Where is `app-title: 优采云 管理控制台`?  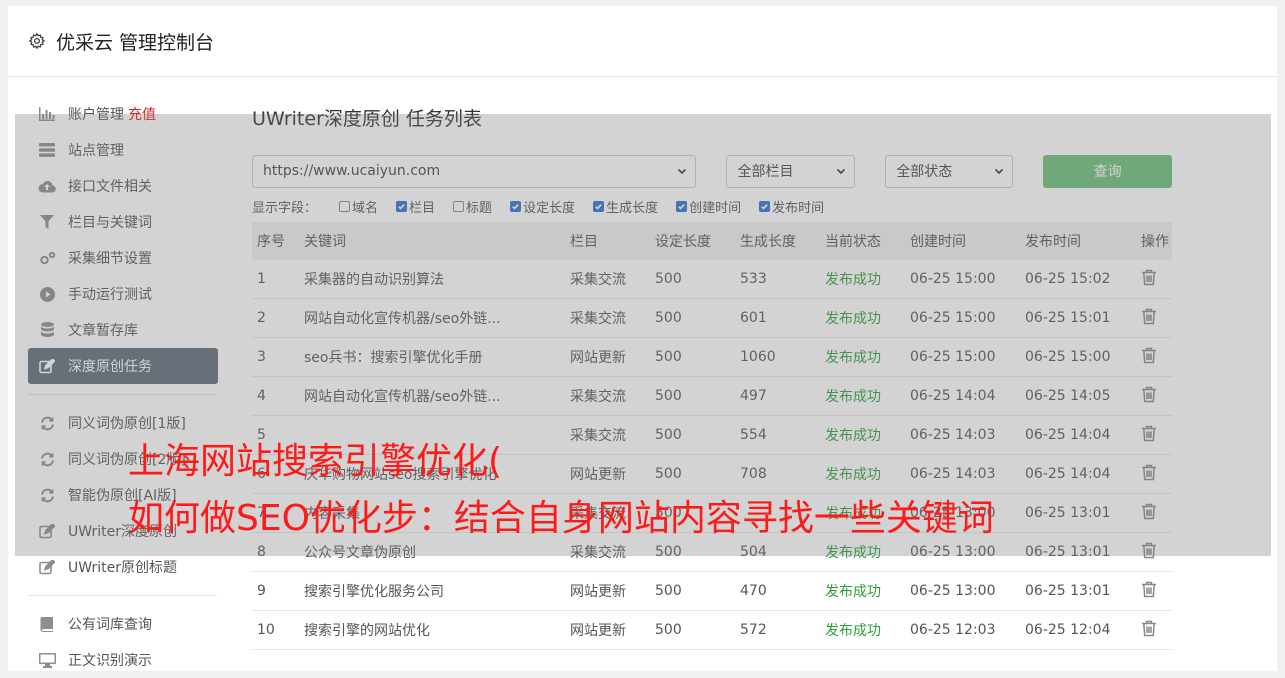
app-title: 优采云 管理控制台 is located at coordinates (135, 42).